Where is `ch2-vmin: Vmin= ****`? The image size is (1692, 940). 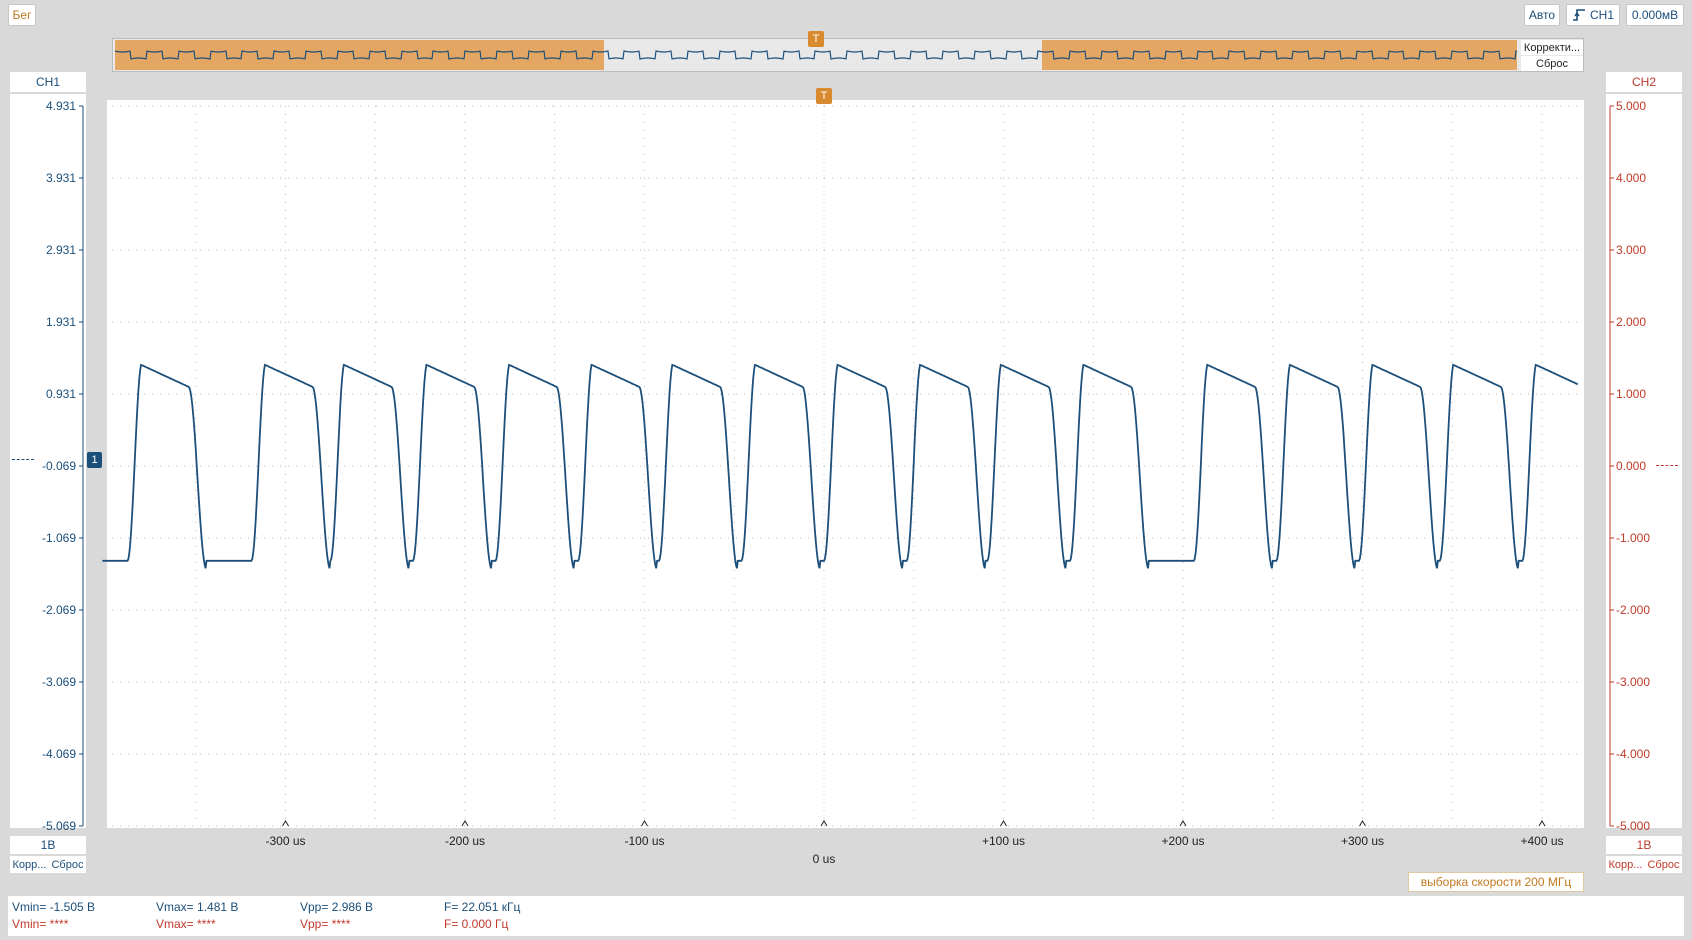
ch2-vmin: Vmin= **** is located at coordinates (40, 924).